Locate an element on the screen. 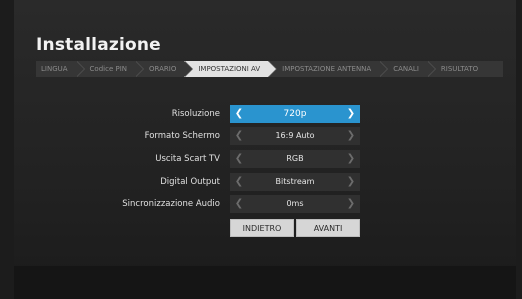  setting-value: Bitstream is located at coordinates (295, 181).